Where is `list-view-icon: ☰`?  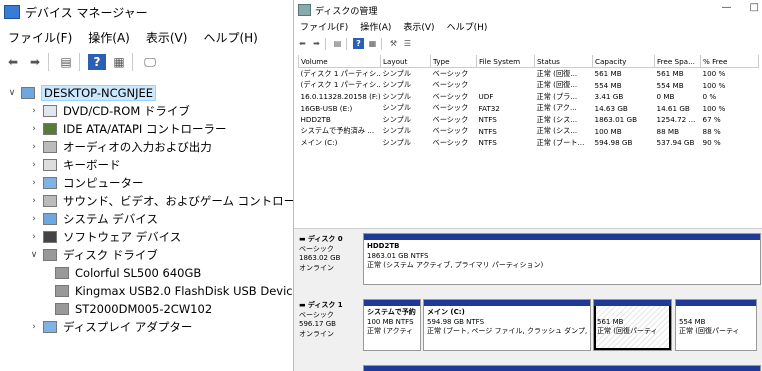 list-view-icon: ☰ is located at coordinates (407, 43).